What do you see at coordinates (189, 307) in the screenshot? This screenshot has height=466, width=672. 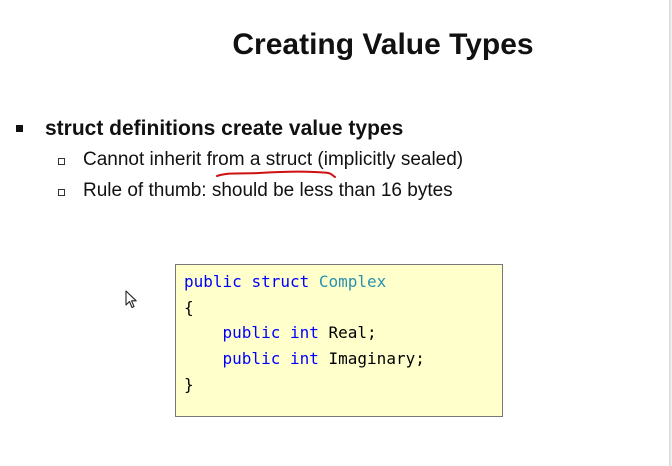 I see `code-open-brace: {` at bounding box center [189, 307].